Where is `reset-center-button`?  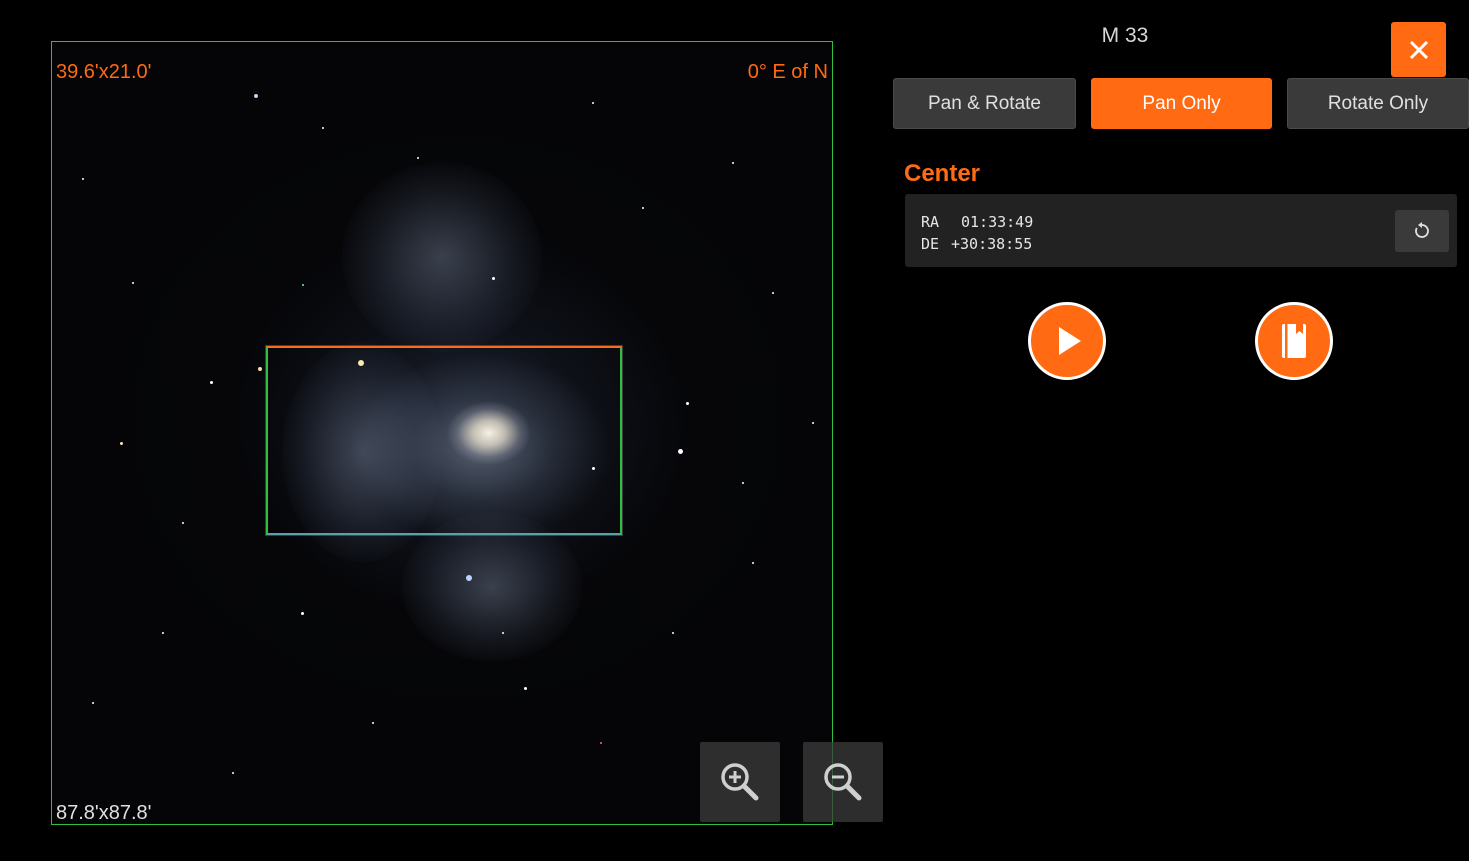
reset-center-button is located at coordinates (1422, 231).